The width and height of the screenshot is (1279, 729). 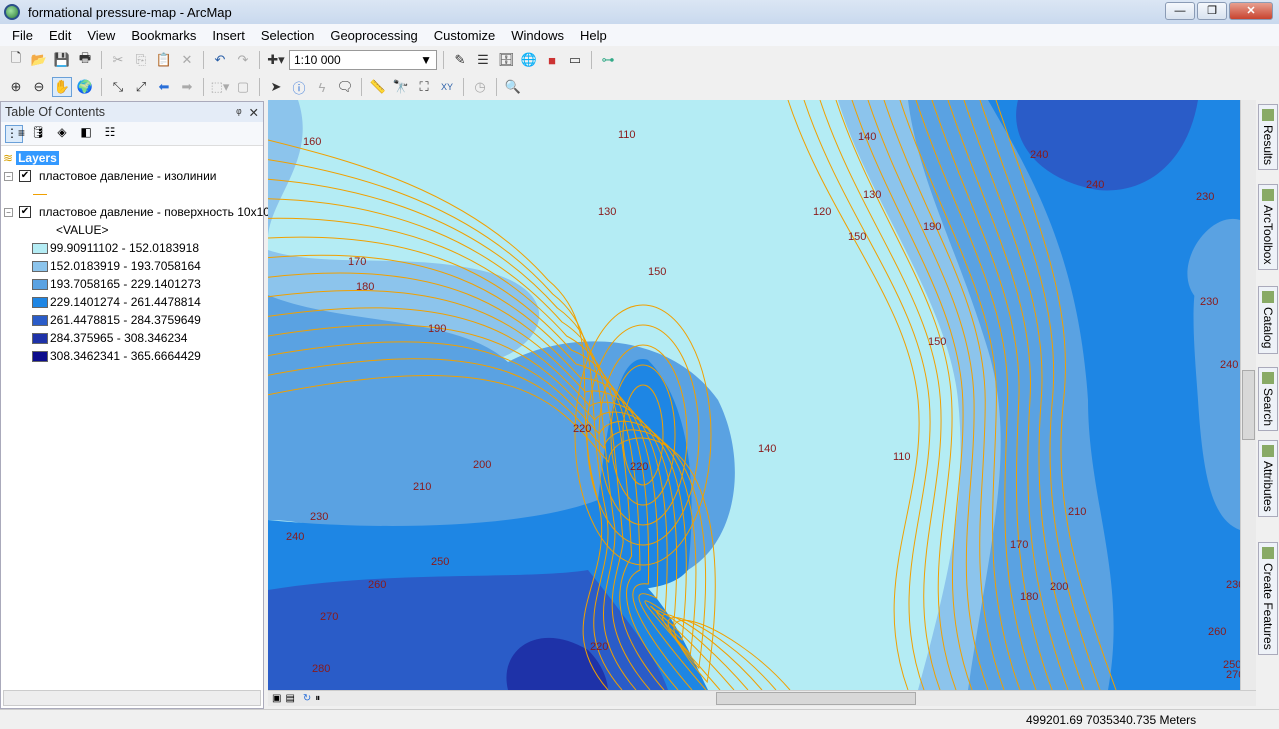 What do you see at coordinates (627, 135) in the screenshot?
I see `contour-label: 110` at bounding box center [627, 135].